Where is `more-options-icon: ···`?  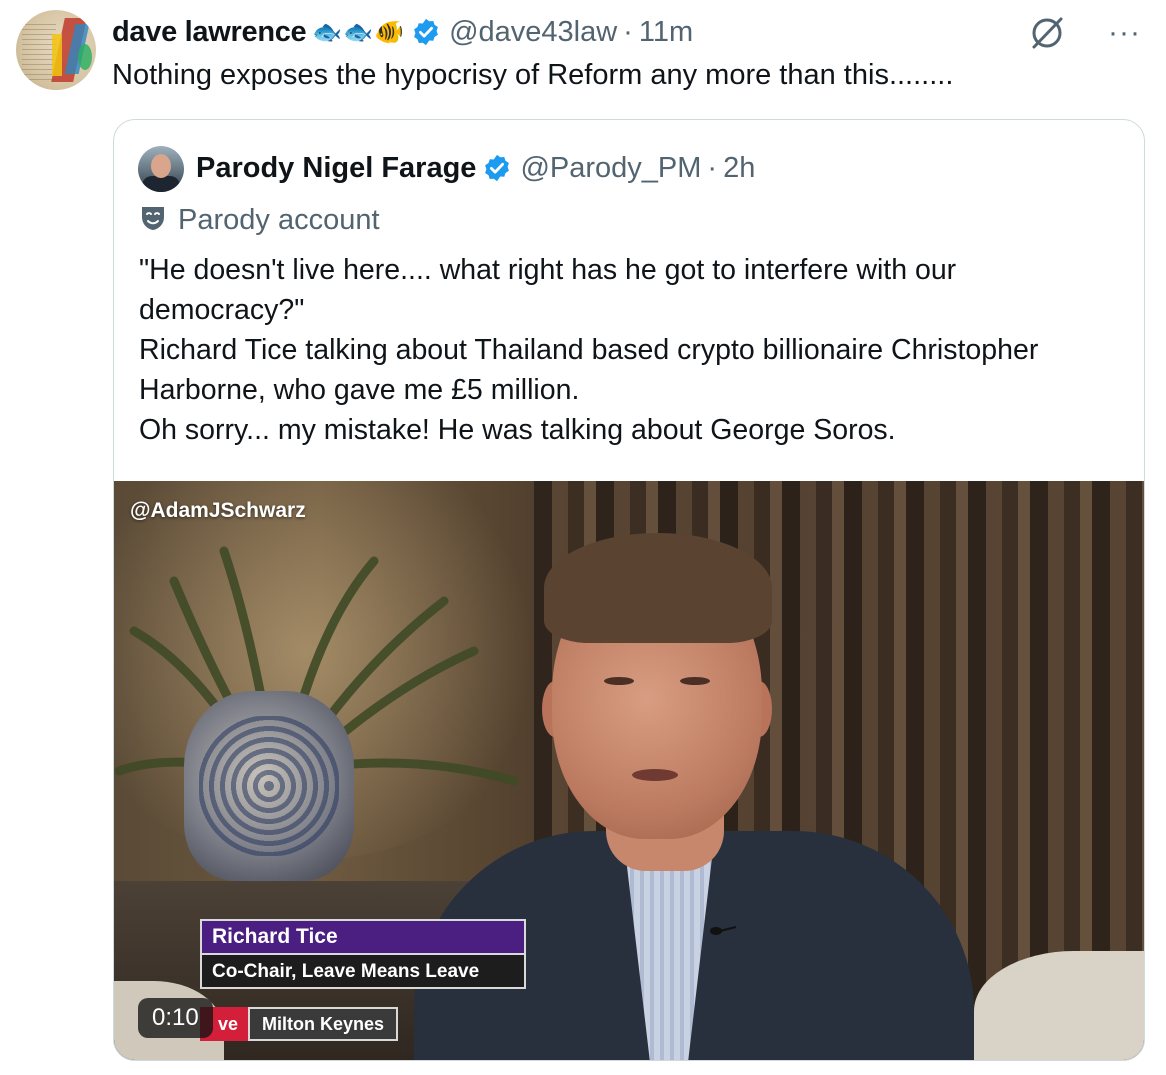
more-options-icon: ··· is located at coordinates (1128, 32).